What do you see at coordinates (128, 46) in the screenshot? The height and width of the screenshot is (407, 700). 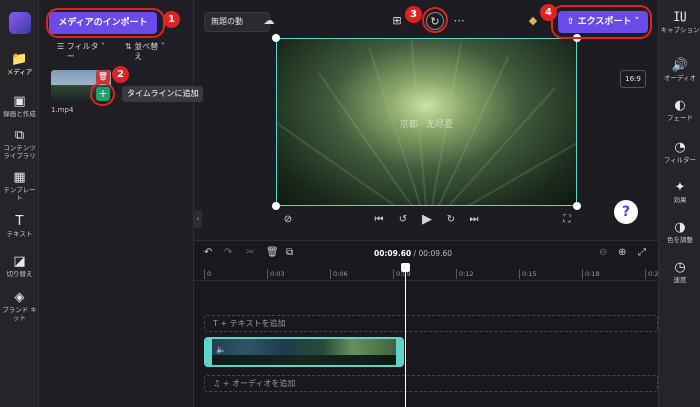 I see `sort-icon: ⇅` at bounding box center [128, 46].